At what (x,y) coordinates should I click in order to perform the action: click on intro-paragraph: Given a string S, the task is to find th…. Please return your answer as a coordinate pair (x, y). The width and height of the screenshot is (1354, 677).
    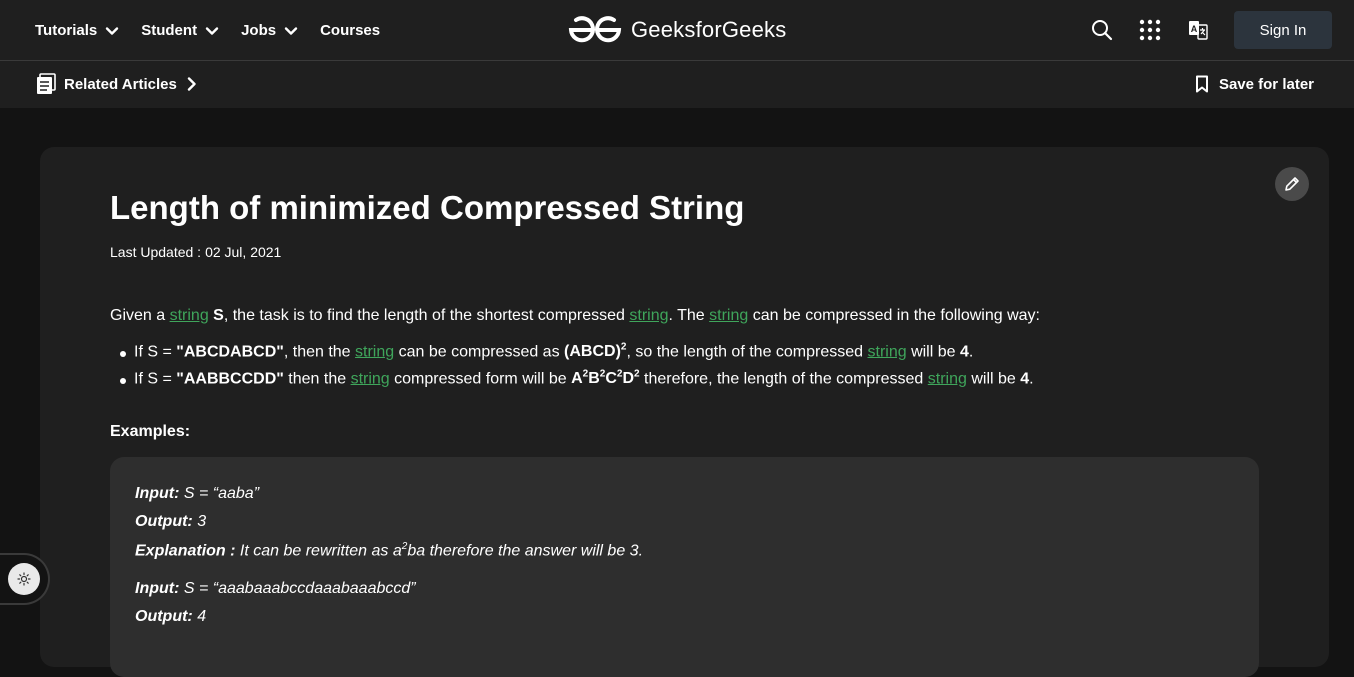
    Looking at the image, I should click on (575, 316).